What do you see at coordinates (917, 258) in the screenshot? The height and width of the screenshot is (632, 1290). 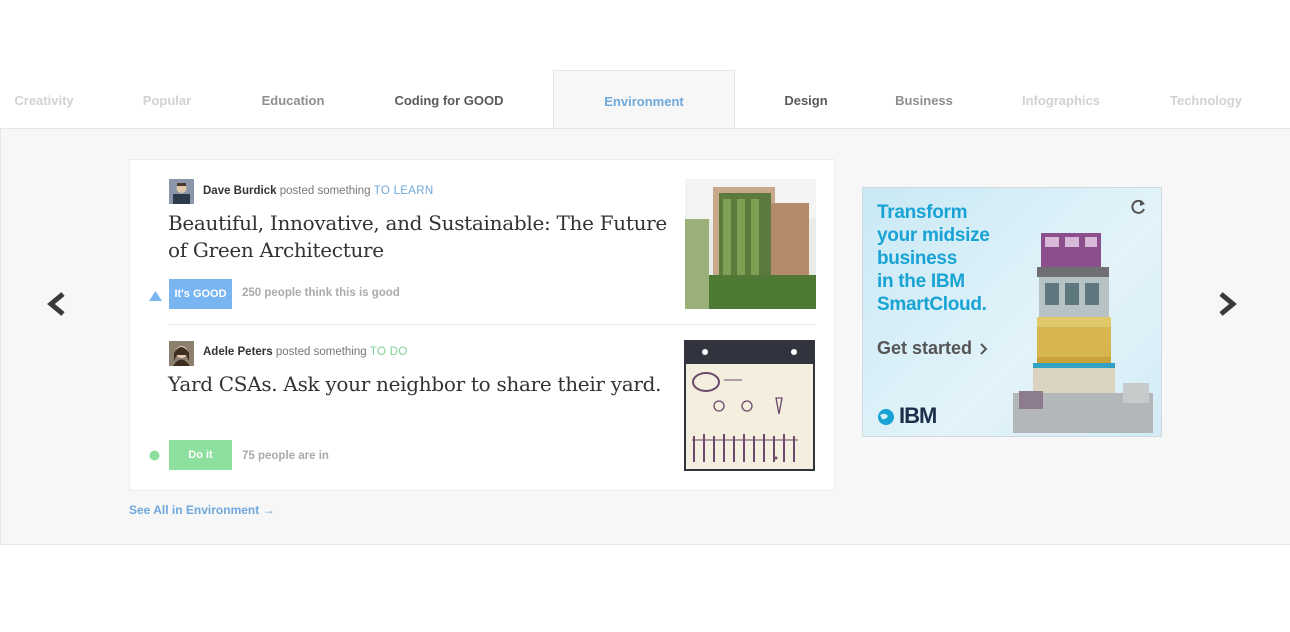 I see `ad-headline-line: business` at bounding box center [917, 258].